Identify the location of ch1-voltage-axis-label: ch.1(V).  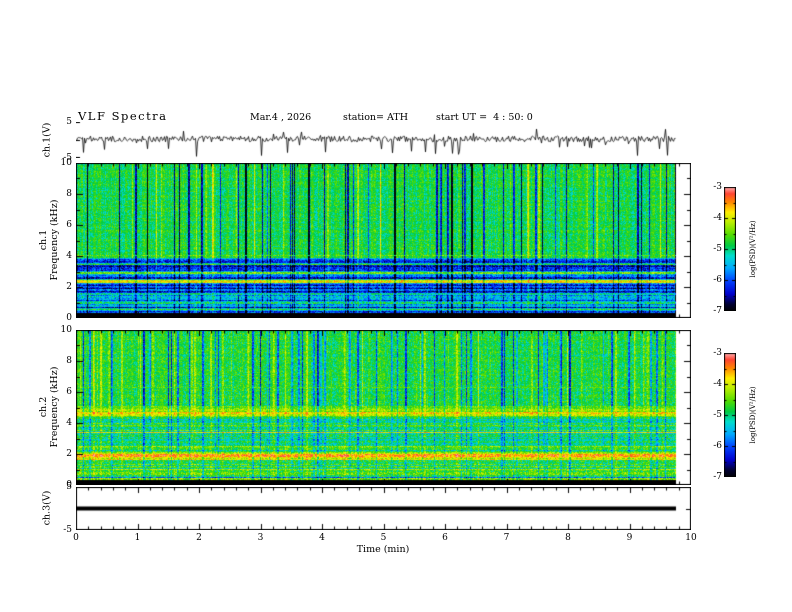
(47, 140).